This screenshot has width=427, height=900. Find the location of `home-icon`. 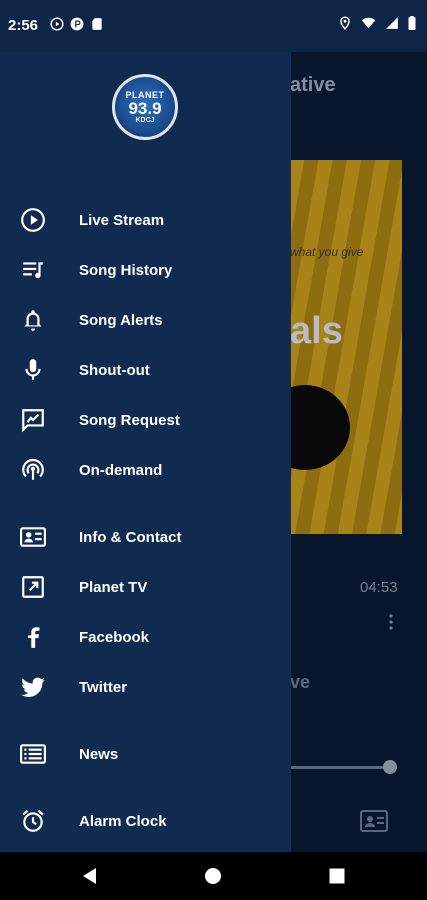

home-icon is located at coordinates (213, 876).